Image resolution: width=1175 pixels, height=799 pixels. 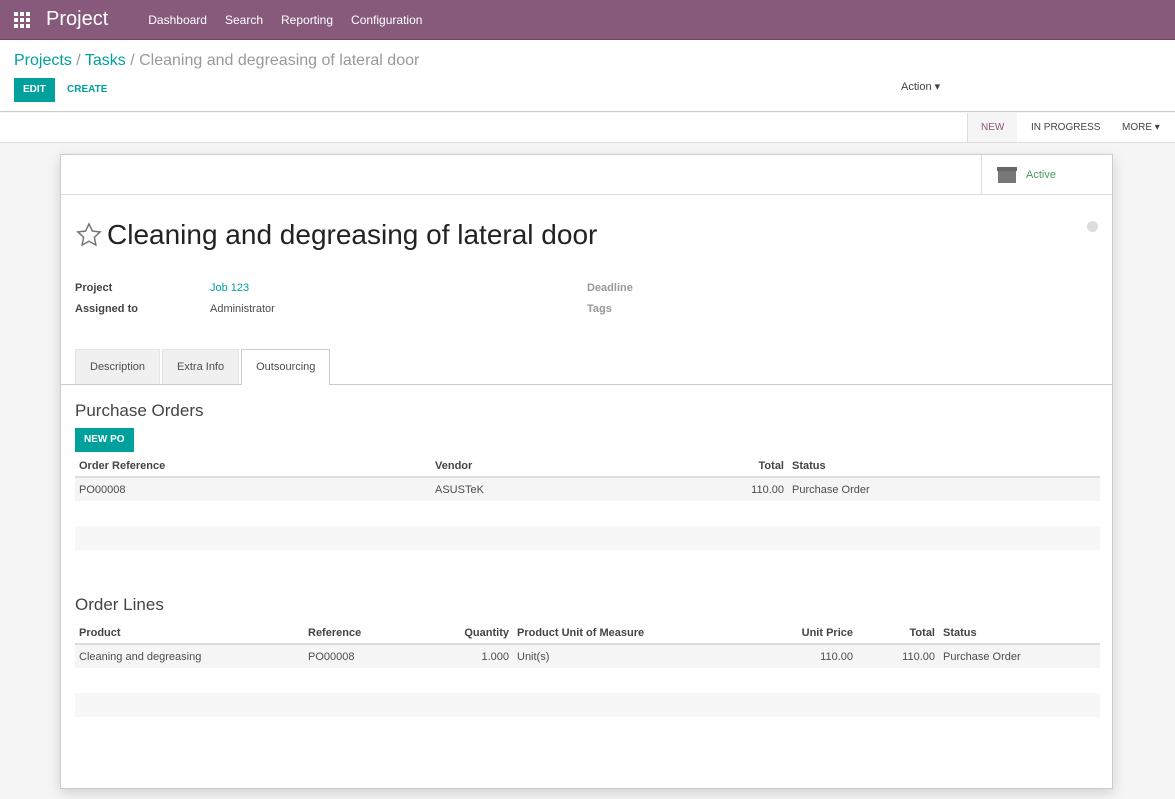 I want to click on project-link: Job 123, so click(x=229, y=288).